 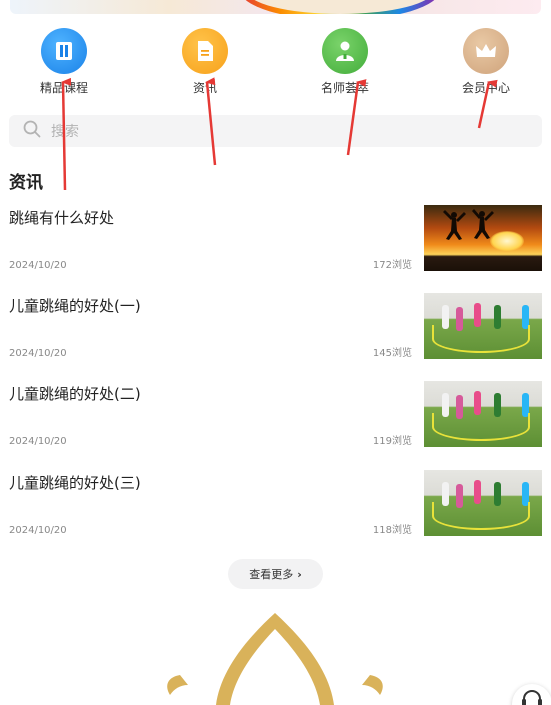 What do you see at coordinates (64, 51) in the screenshot?
I see `book-icon` at bounding box center [64, 51].